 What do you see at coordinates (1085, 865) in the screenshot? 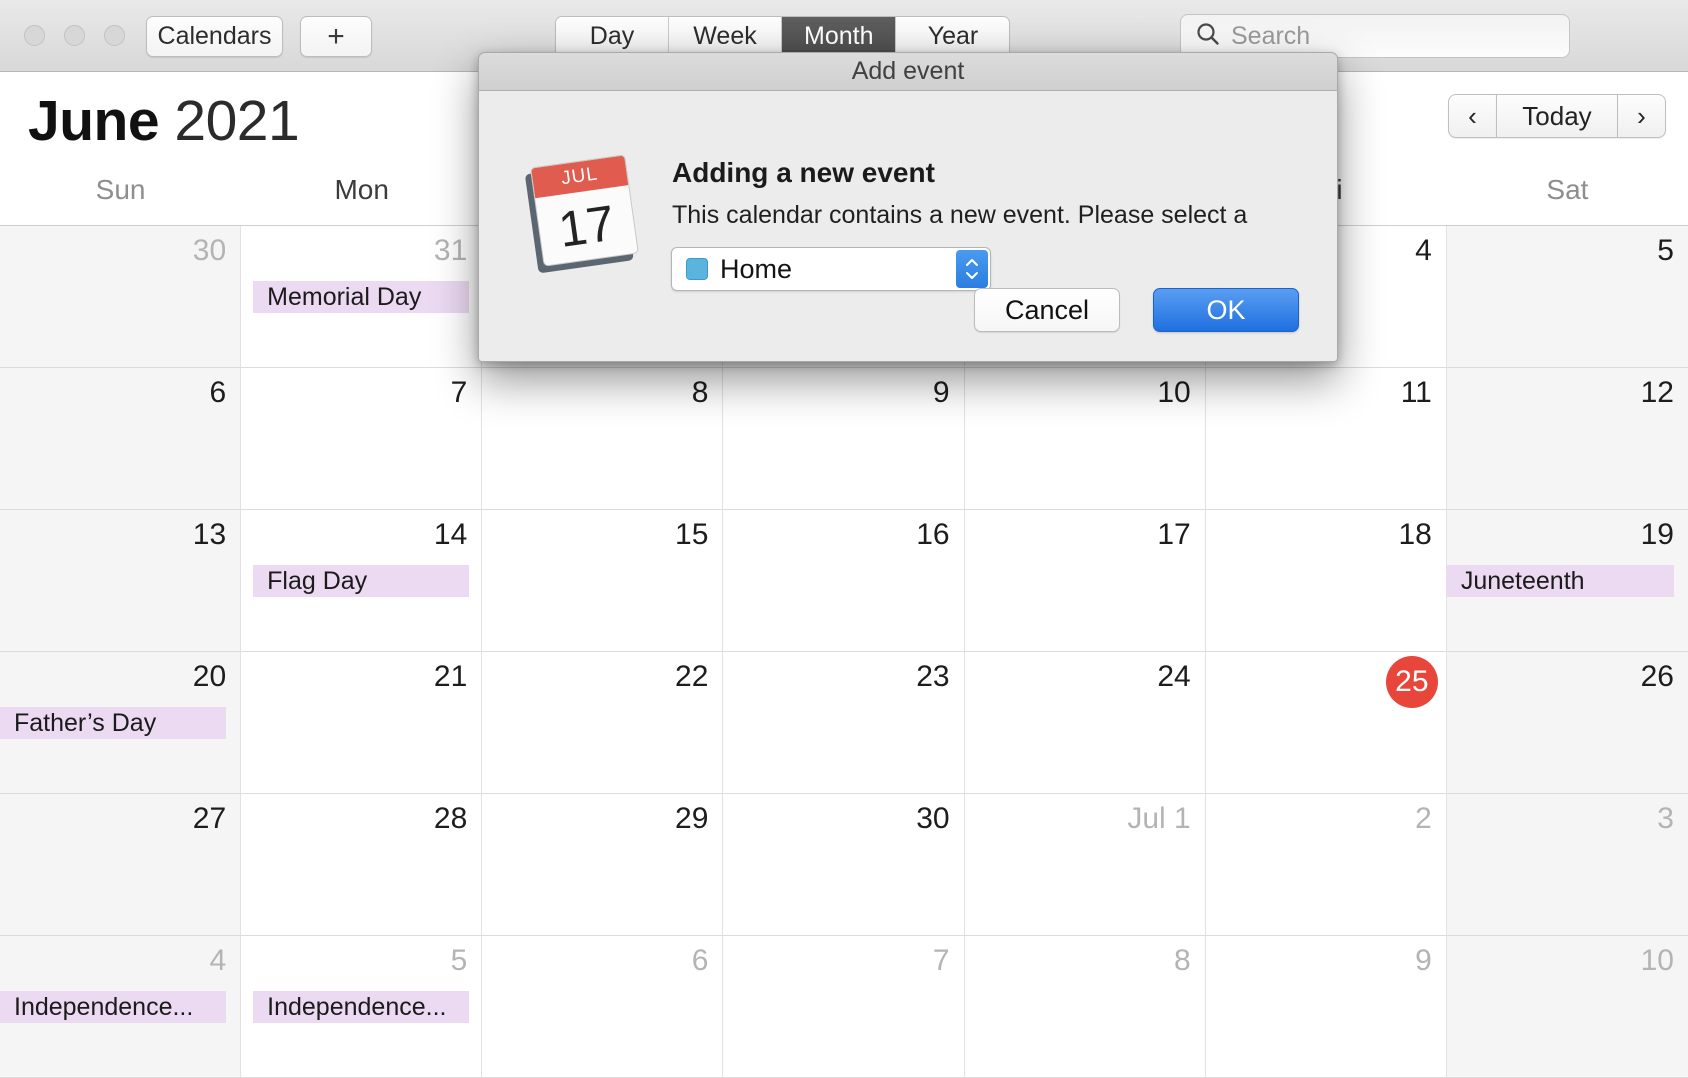
I see `day-cell: Jul 1` at bounding box center [1085, 865].